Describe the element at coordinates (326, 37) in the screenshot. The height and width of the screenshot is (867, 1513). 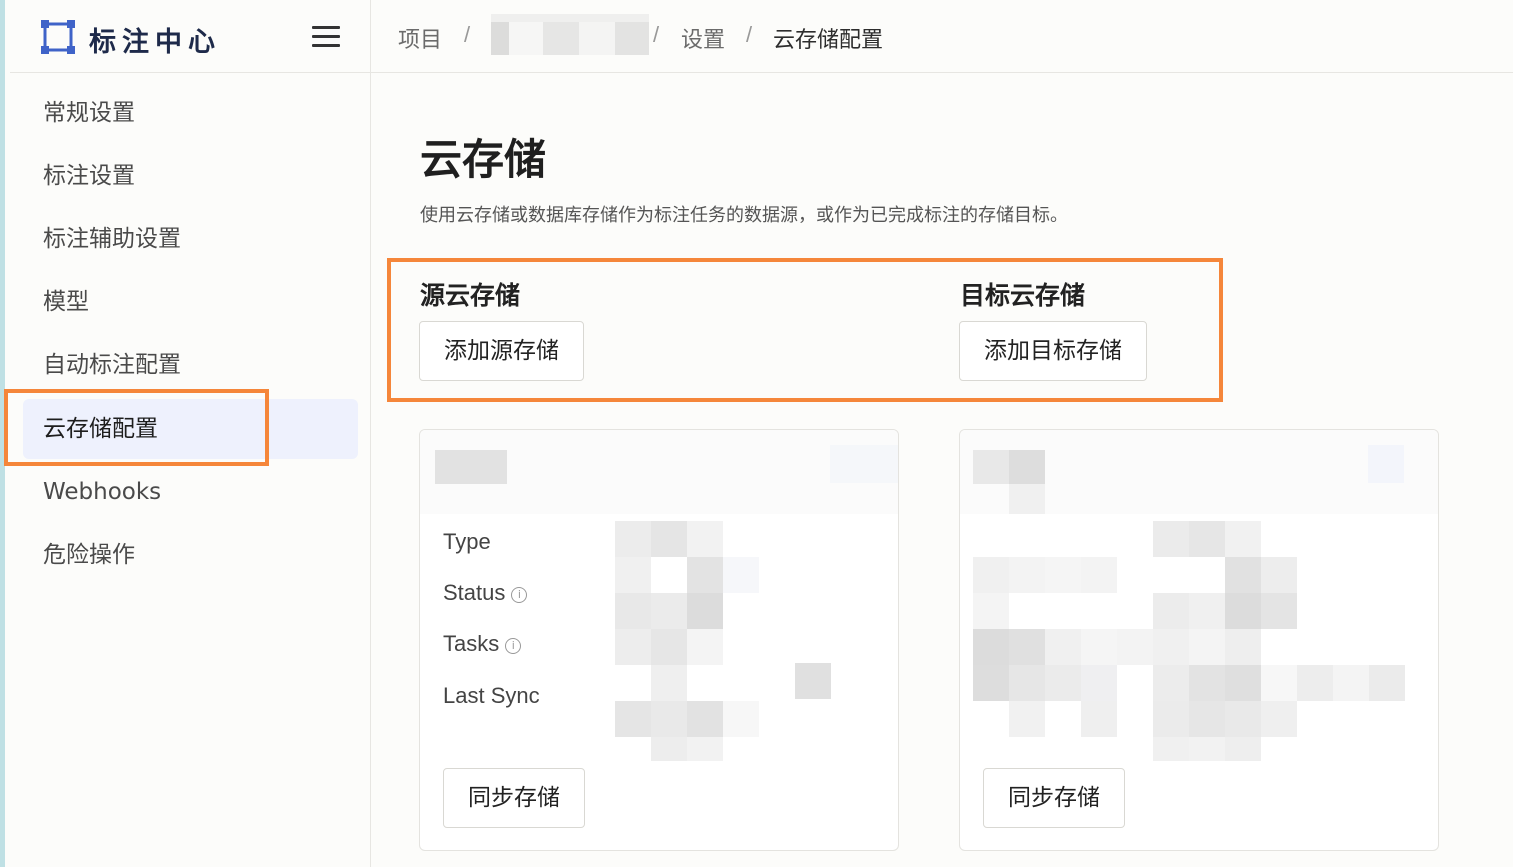
I see `hamburger-menu-icon` at that location.